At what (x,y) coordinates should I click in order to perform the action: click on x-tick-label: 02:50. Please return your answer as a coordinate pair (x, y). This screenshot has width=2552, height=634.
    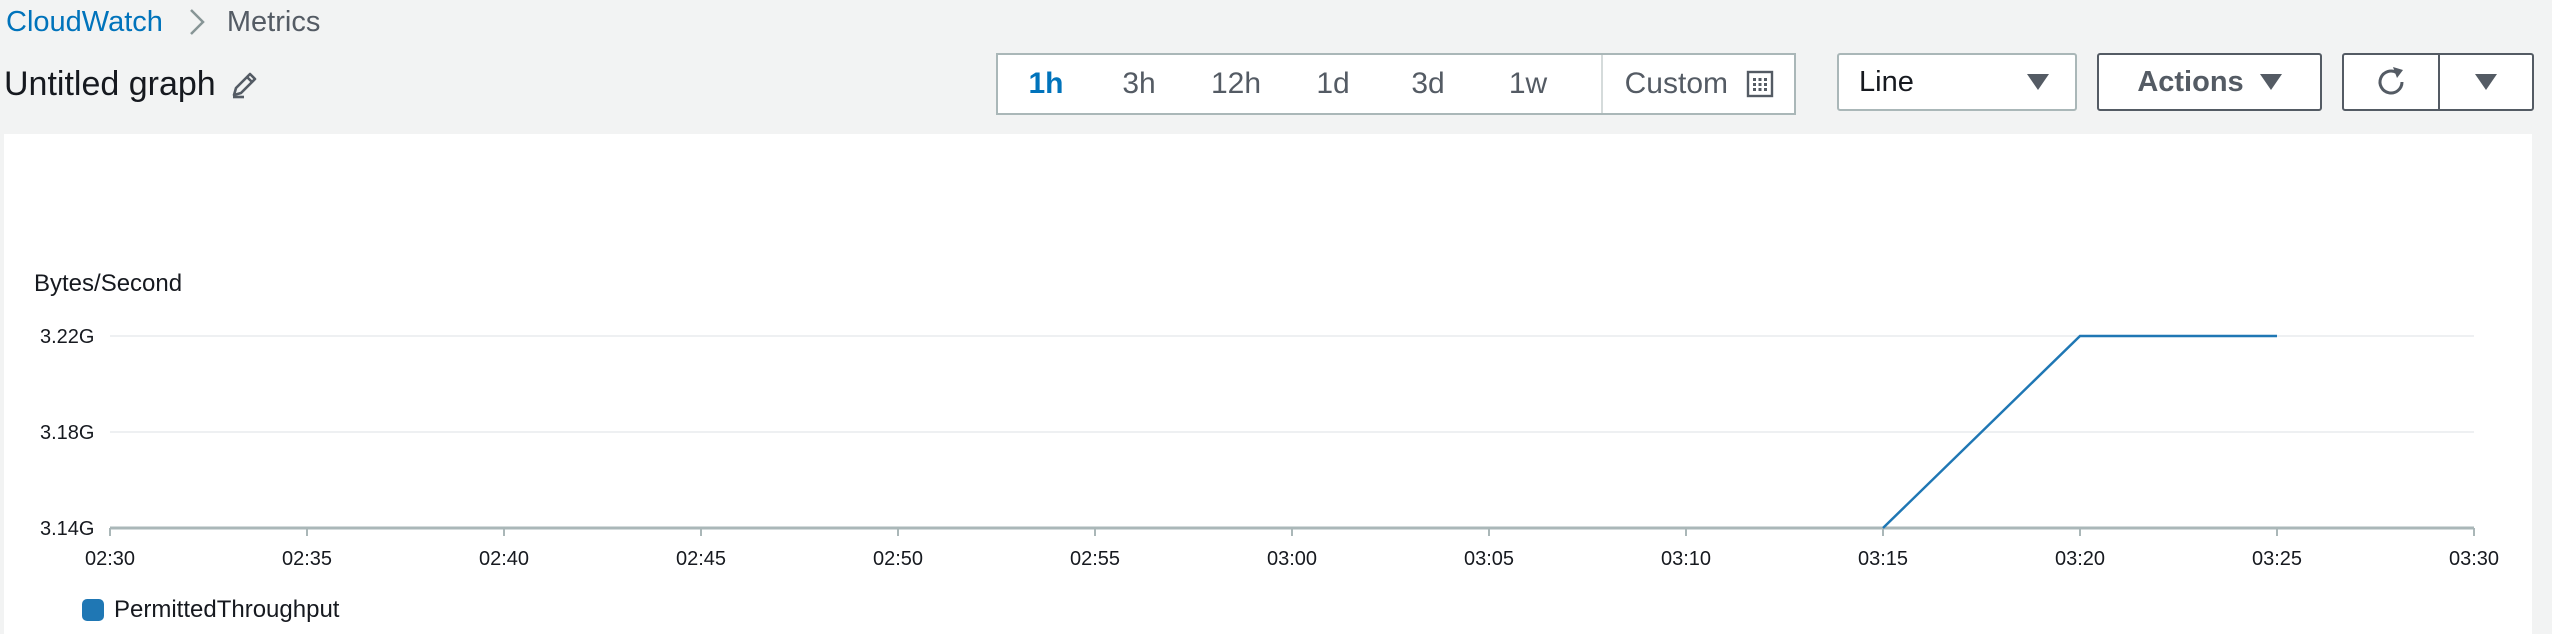
    Looking at the image, I should click on (898, 559).